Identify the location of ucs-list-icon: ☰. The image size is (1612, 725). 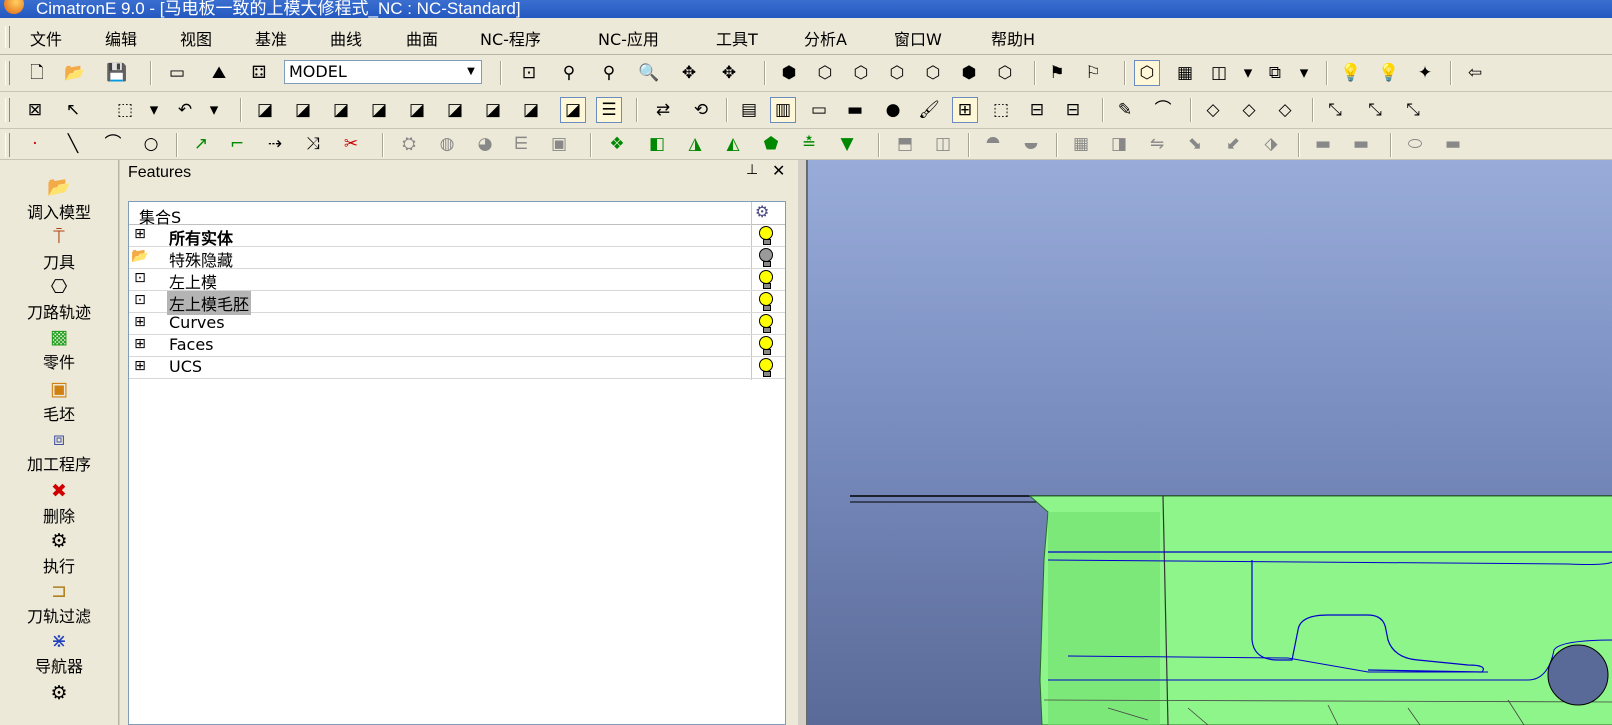
(609, 110).